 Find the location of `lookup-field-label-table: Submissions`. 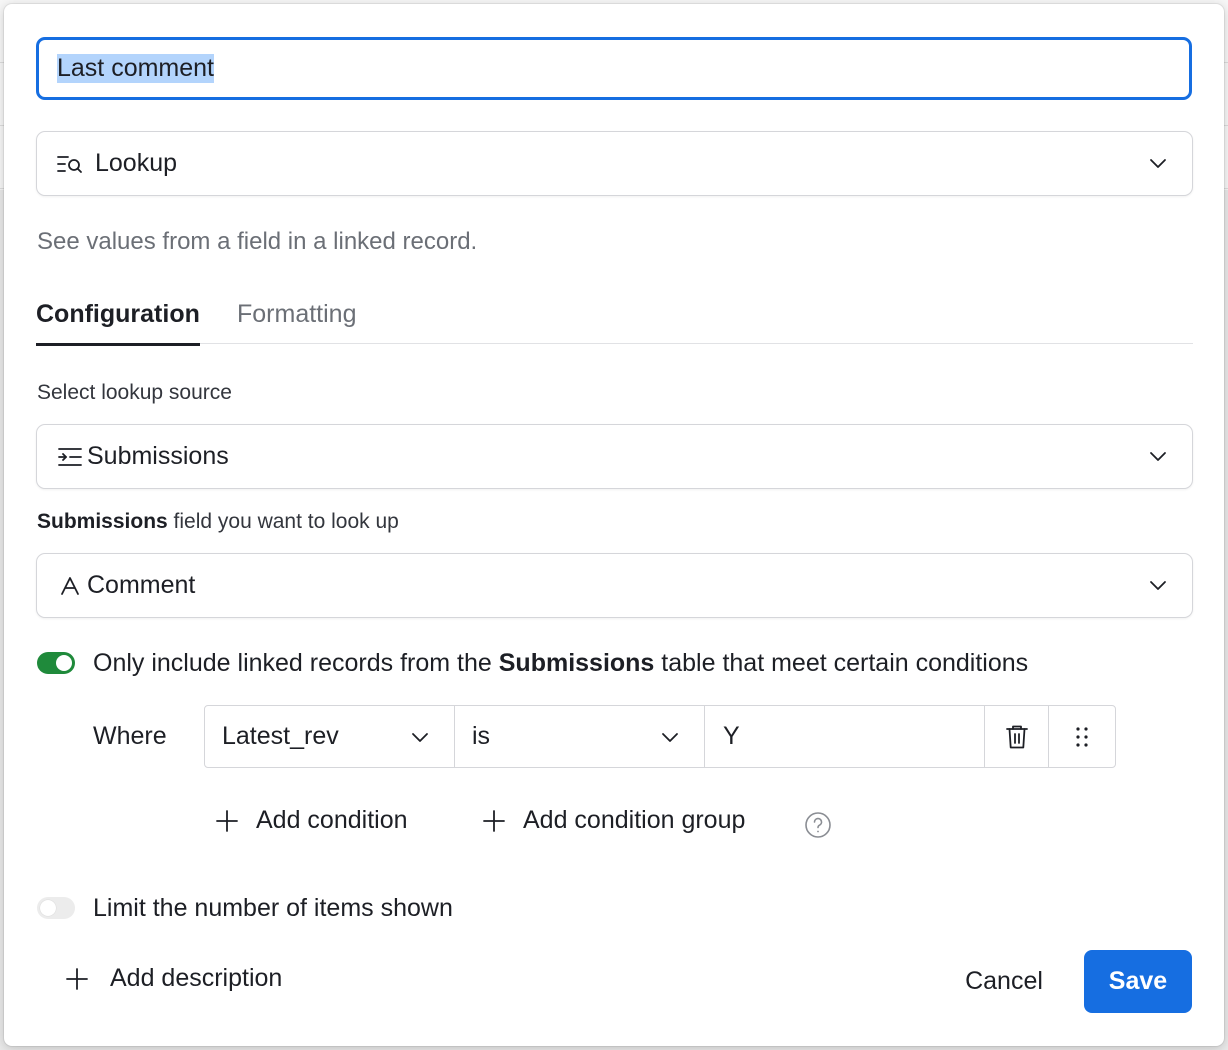

lookup-field-label-table: Submissions is located at coordinates (102, 521).